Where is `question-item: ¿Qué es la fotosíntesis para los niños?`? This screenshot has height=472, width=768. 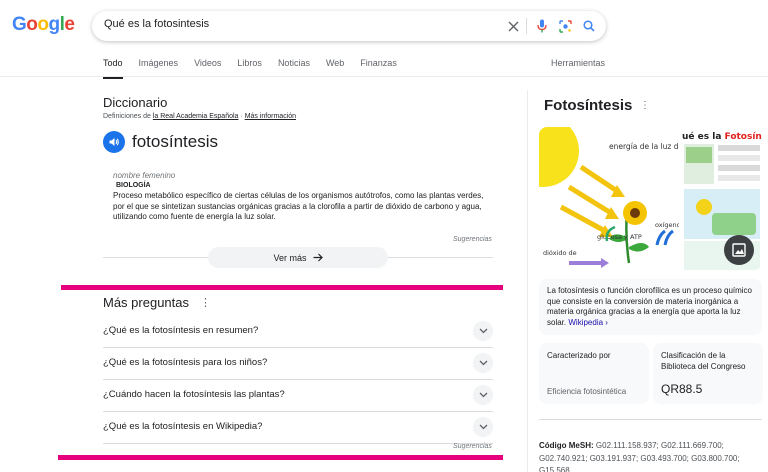 question-item: ¿Qué es la fotosíntesis para los niños? is located at coordinates (298, 364).